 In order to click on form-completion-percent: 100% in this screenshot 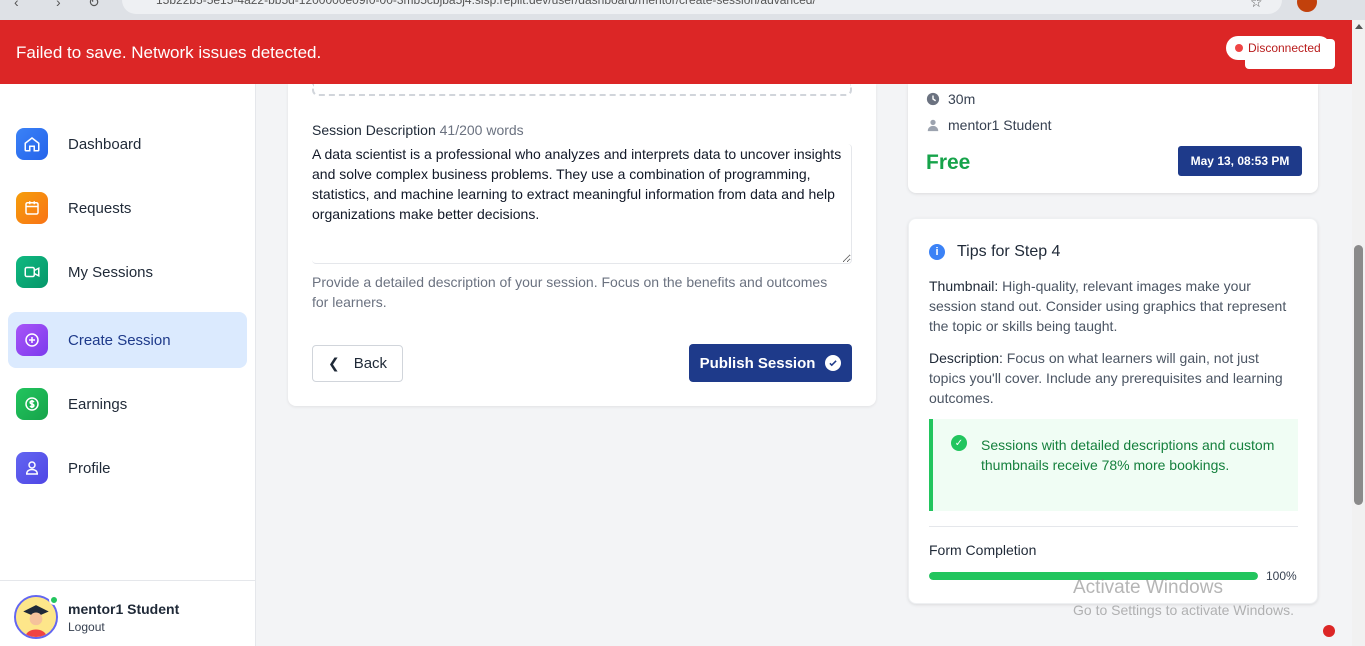, I will do `click(1281, 576)`.